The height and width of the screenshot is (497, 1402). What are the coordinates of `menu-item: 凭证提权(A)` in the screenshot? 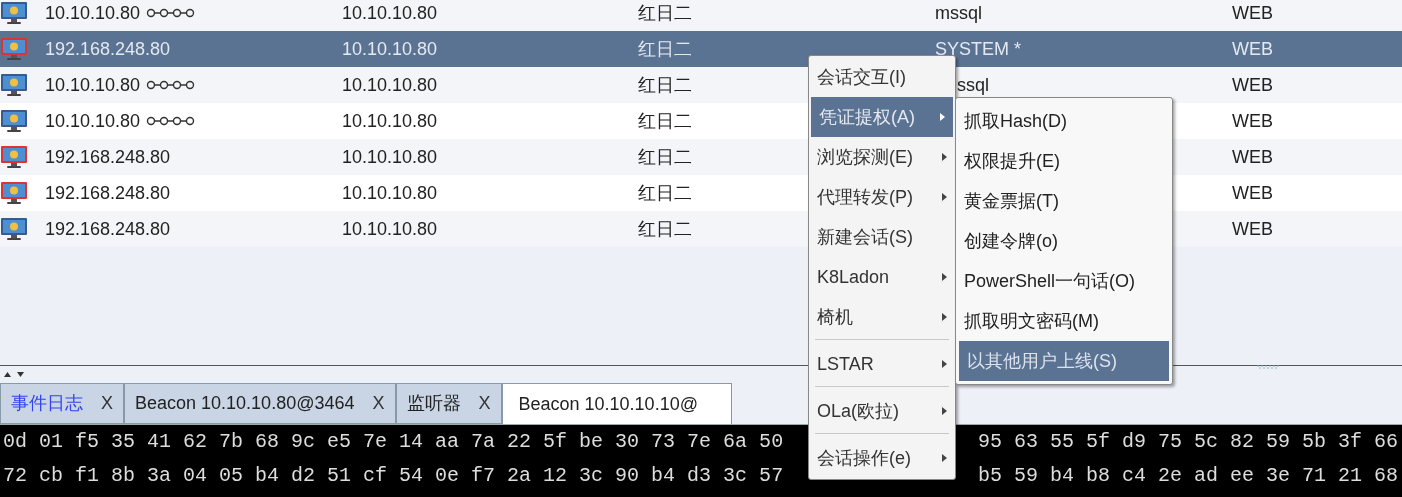 It's located at (882, 117).